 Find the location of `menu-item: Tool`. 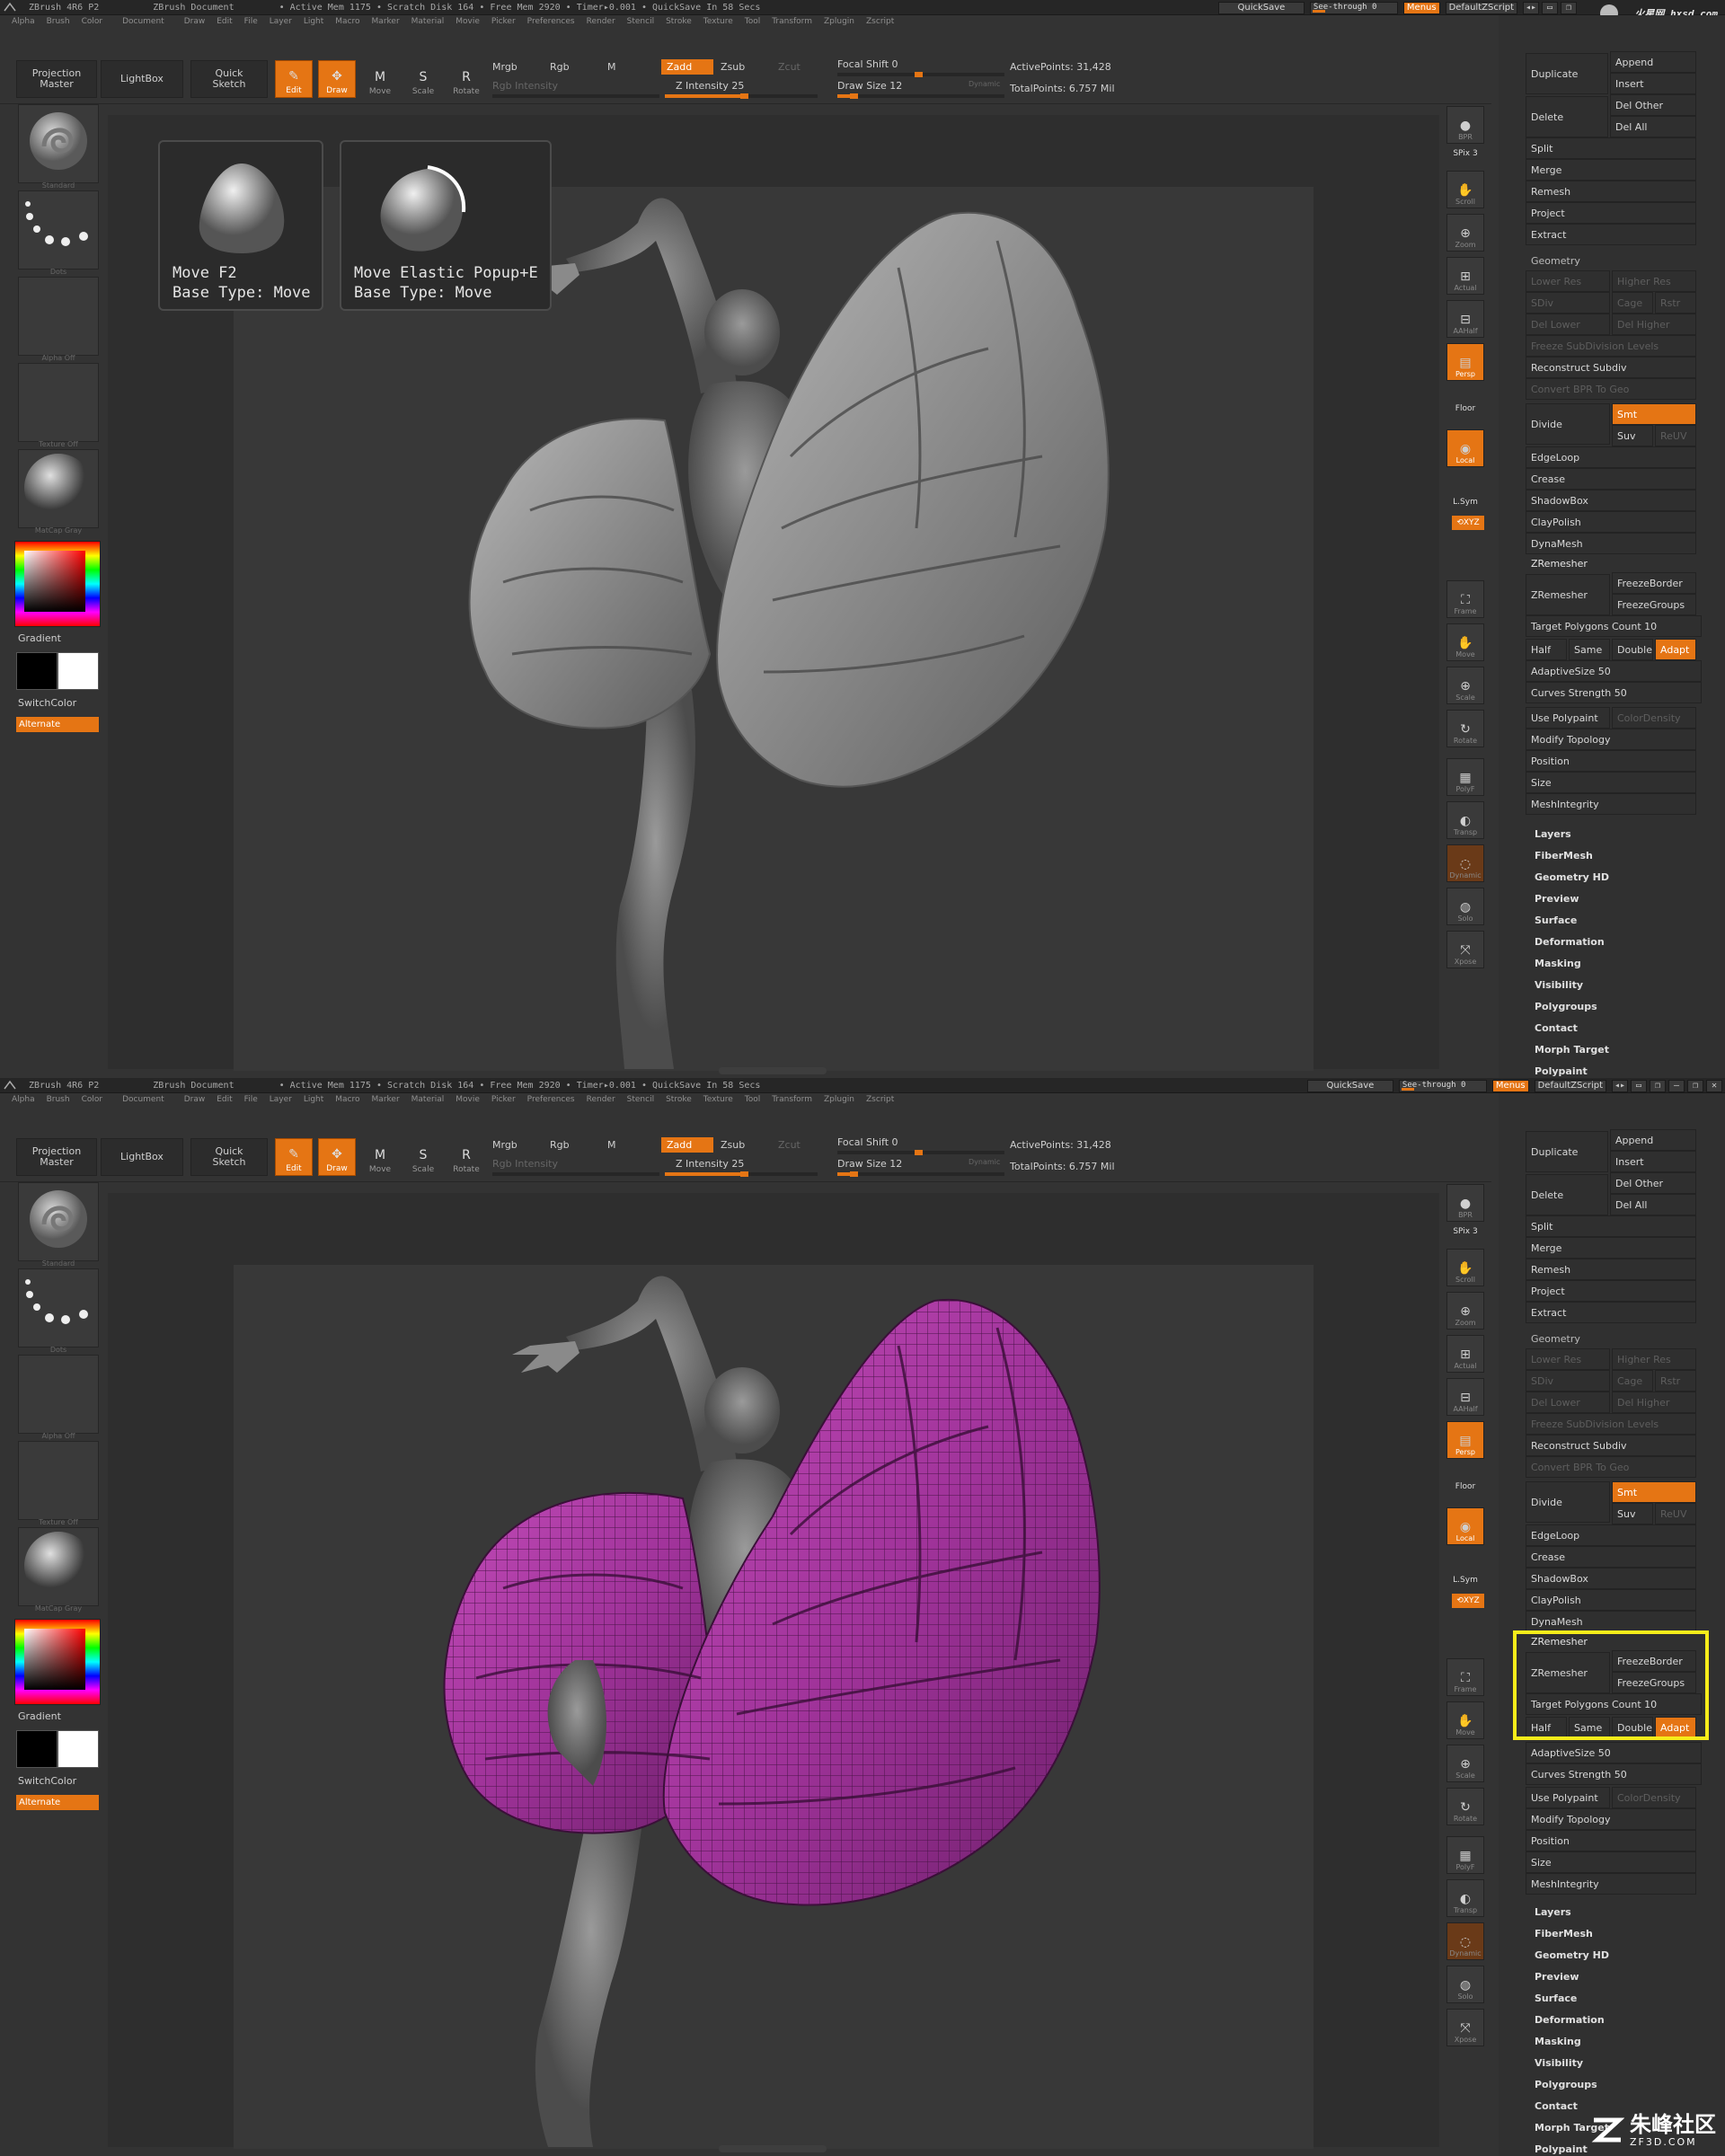

menu-item: Tool is located at coordinates (752, 1099).